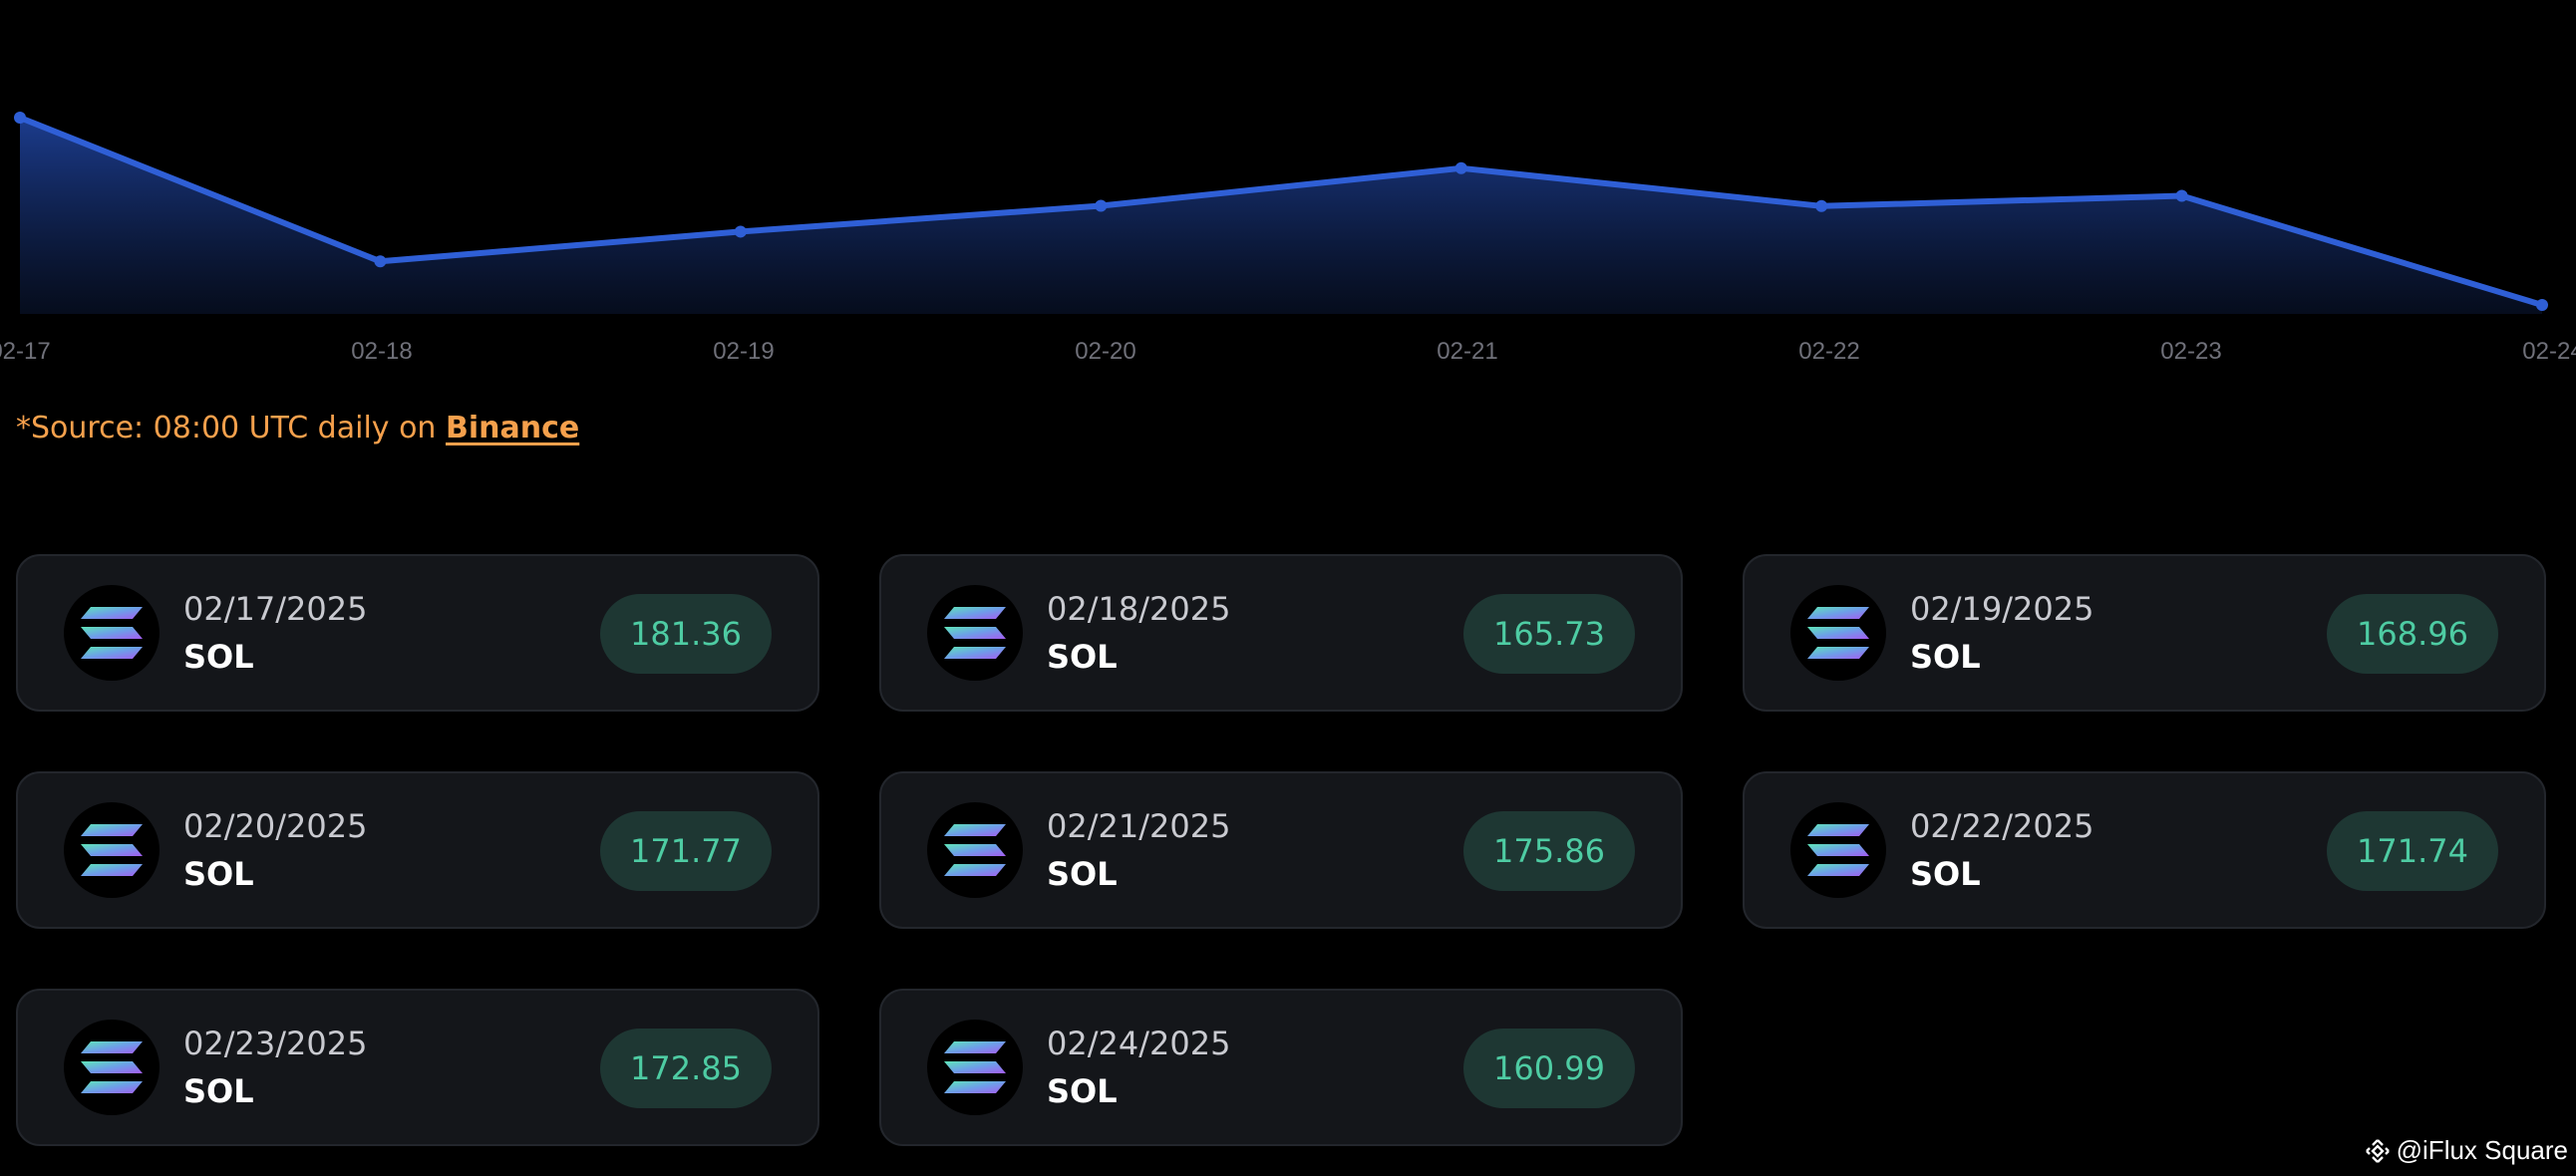 This screenshot has width=2576, height=1176. I want to click on price-card: 02/22/2025 SOL 171.74, so click(2144, 850).